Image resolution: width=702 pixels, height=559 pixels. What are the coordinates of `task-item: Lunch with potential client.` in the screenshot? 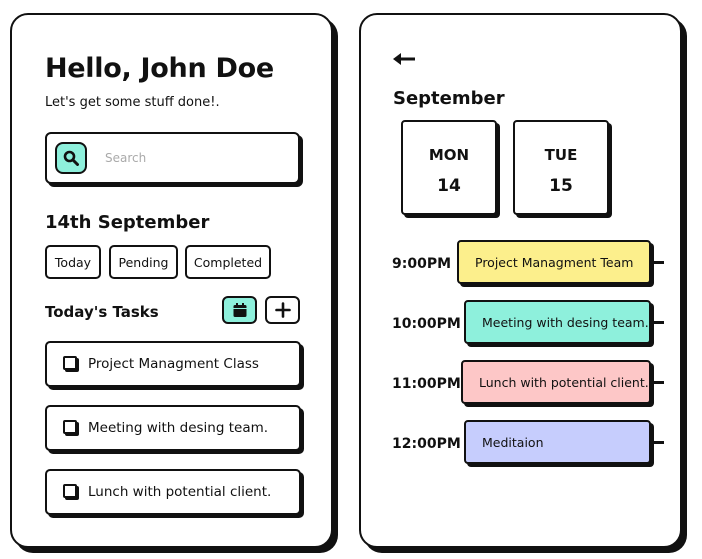 It's located at (173, 492).